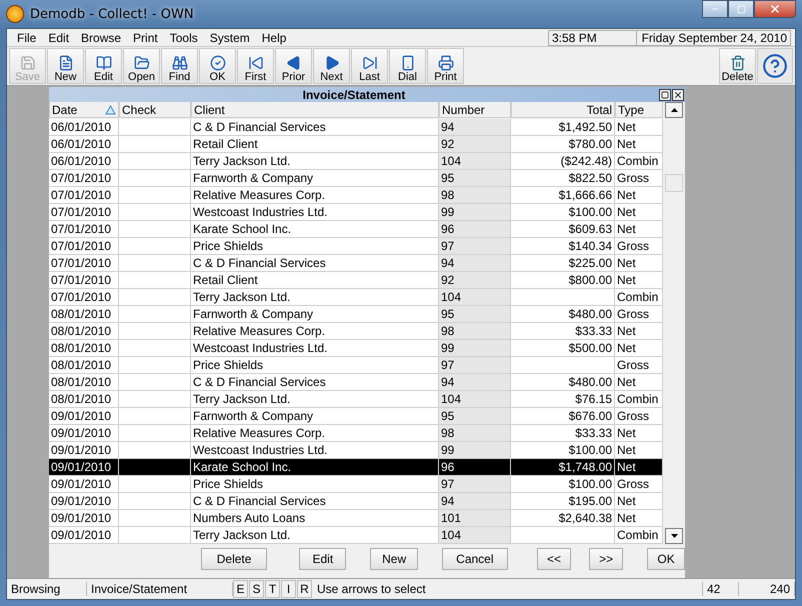 This screenshot has width=802, height=606. Describe the element at coordinates (26, 37) in the screenshot. I see `menu-item: File` at that location.